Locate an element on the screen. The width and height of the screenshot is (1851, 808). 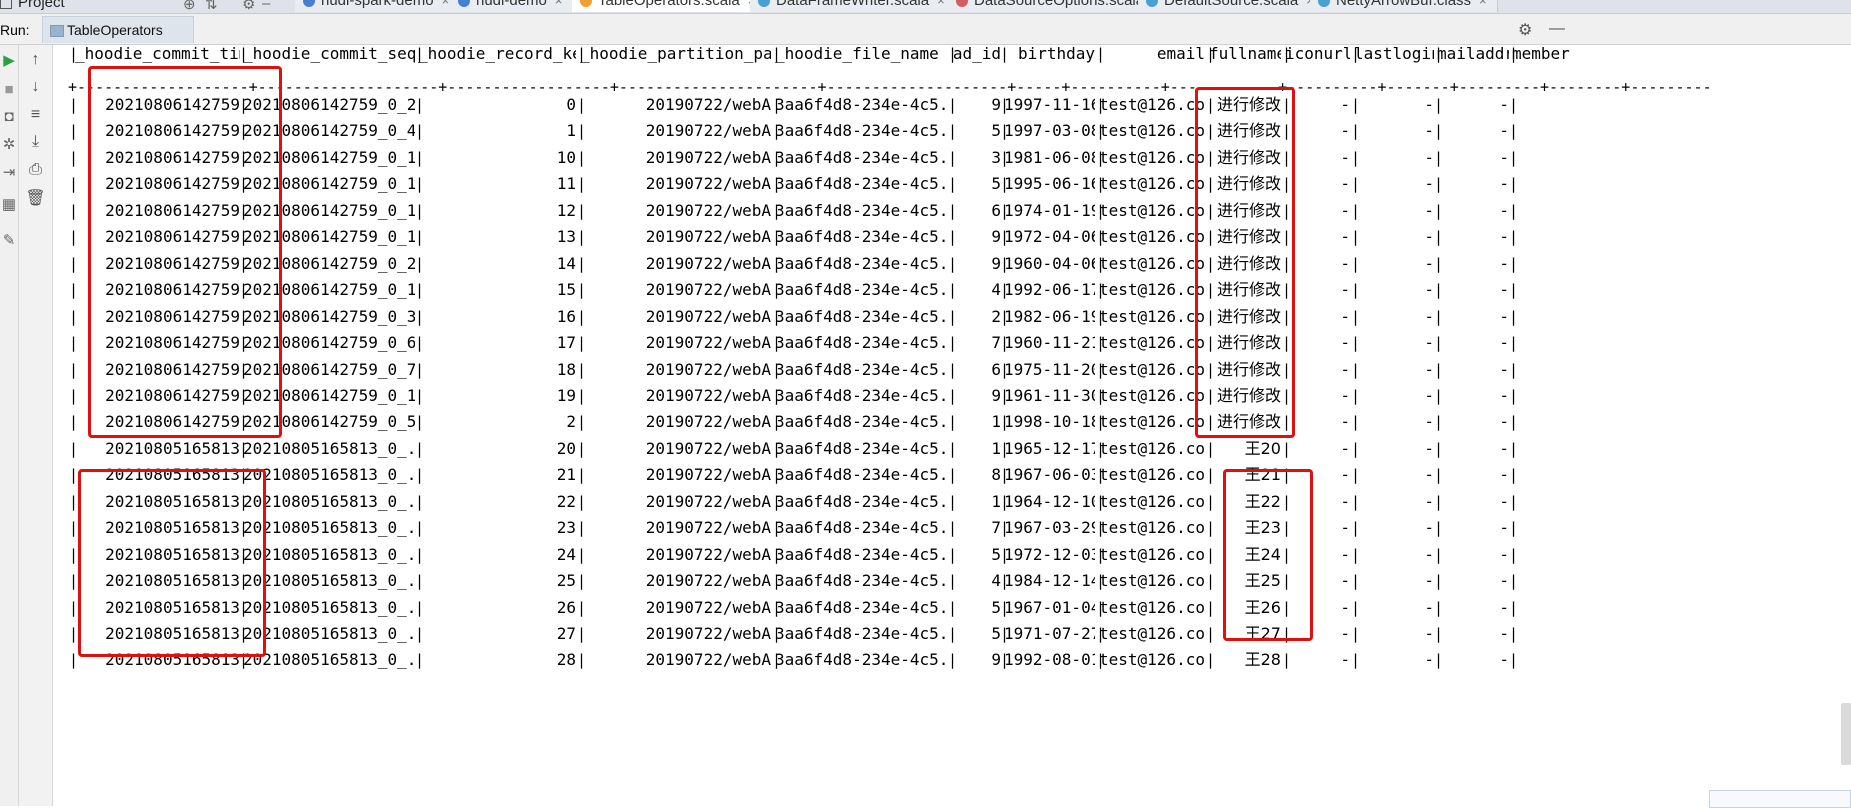
down-arrow-icon: ↓ is located at coordinates (35, 87).